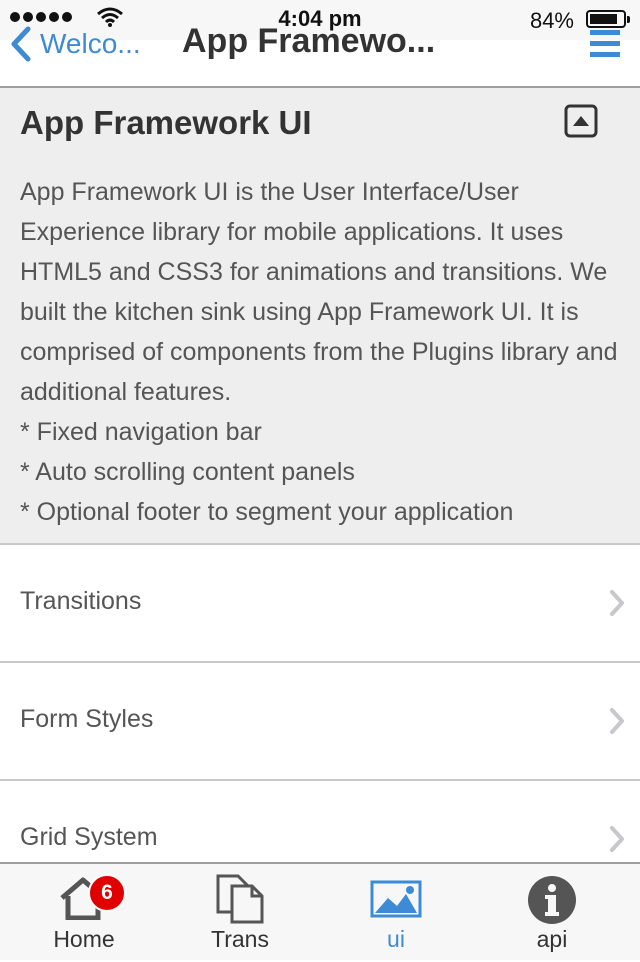 The width and height of the screenshot is (640, 962). Describe the element at coordinates (21, 44) in the screenshot. I see `chevron-left-icon` at that location.